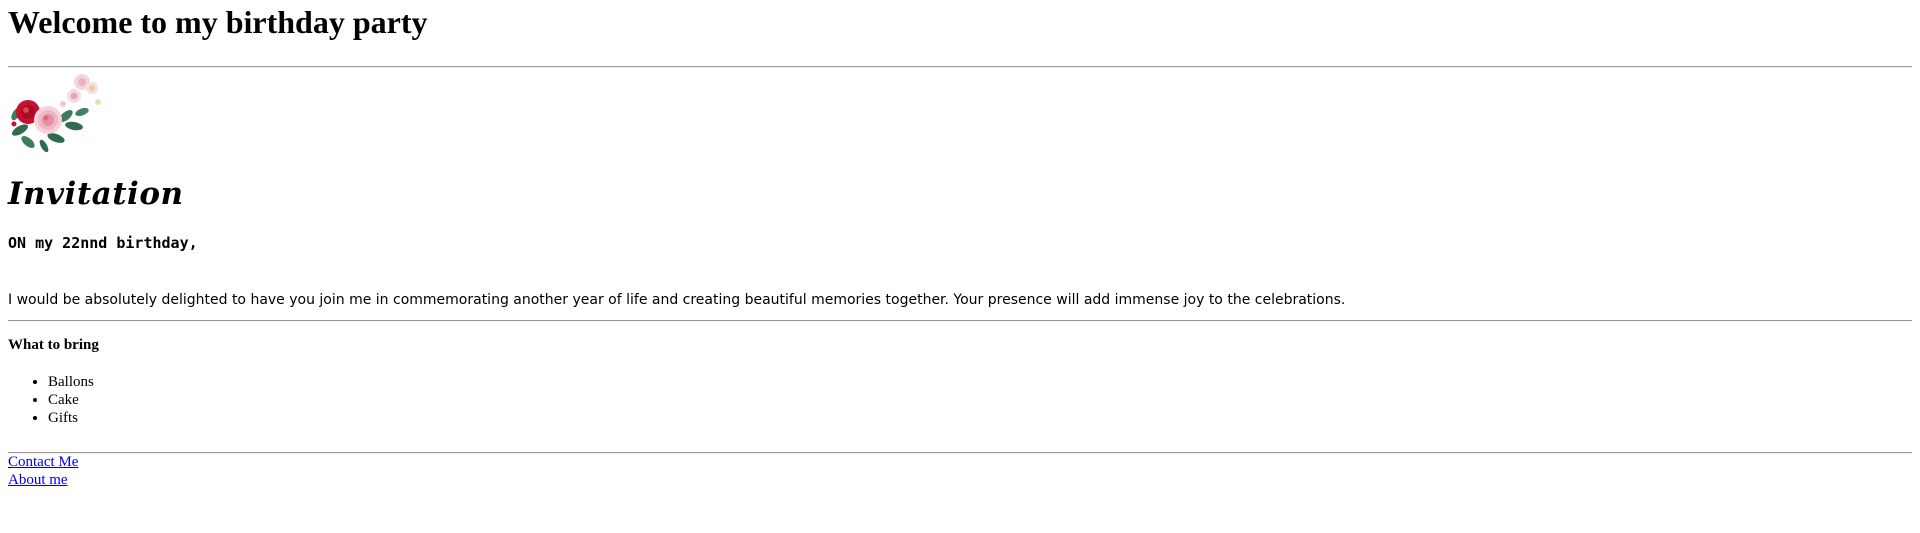 The width and height of the screenshot is (1920, 533). I want to click on list-item-gifts: Gifts, so click(71, 418).